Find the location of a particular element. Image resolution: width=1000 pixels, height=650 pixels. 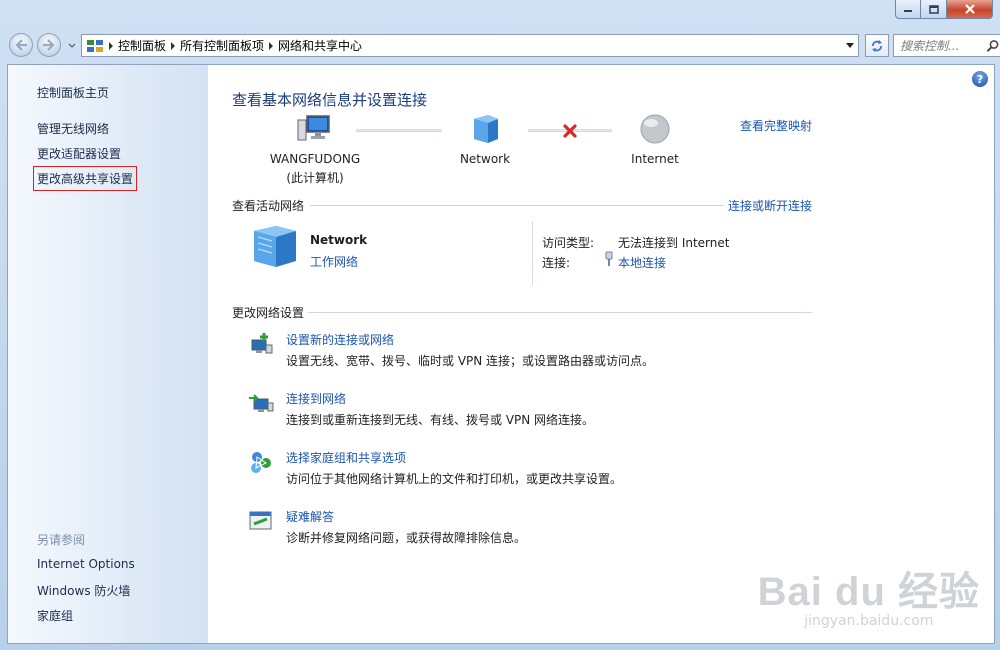

task-title: 选择家庭组和共享选项 is located at coordinates (346, 457).